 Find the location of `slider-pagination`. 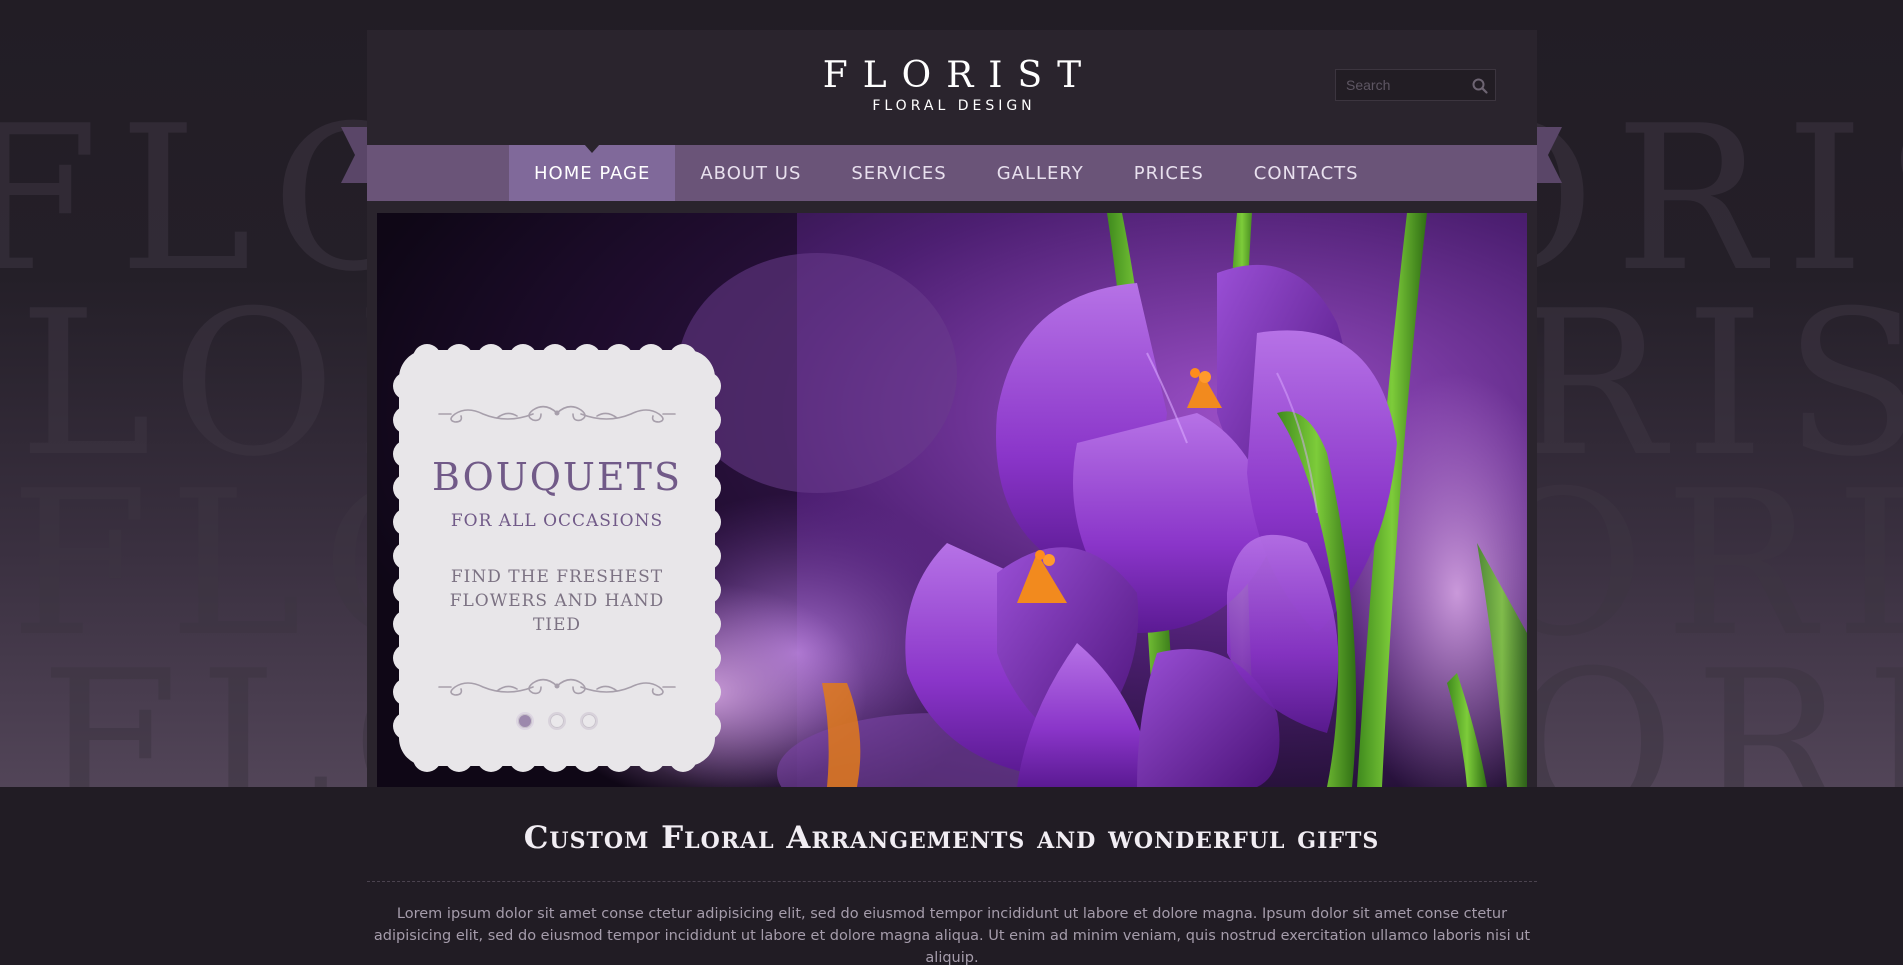

slider-pagination is located at coordinates (557, 721).